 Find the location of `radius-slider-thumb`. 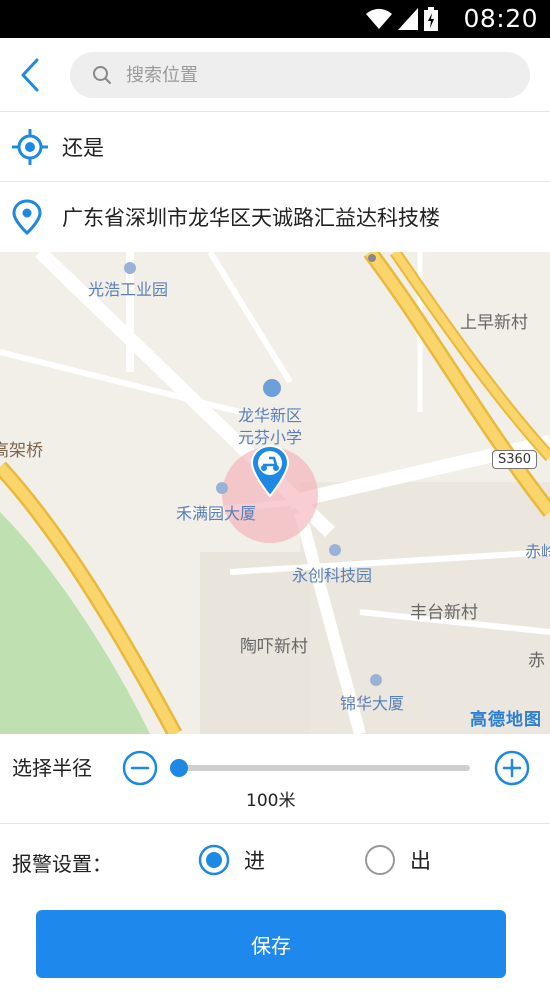

radius-slider-thumb is located at coordinates (179, 768).